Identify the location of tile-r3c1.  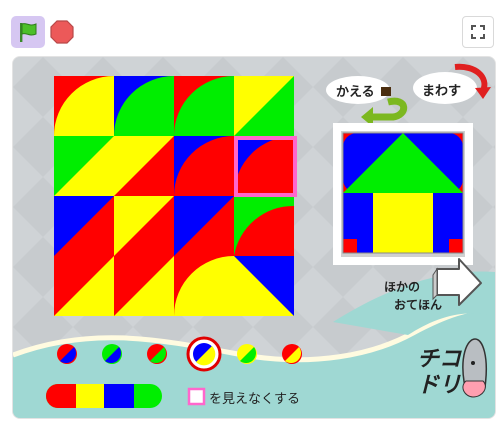
(144, 286).